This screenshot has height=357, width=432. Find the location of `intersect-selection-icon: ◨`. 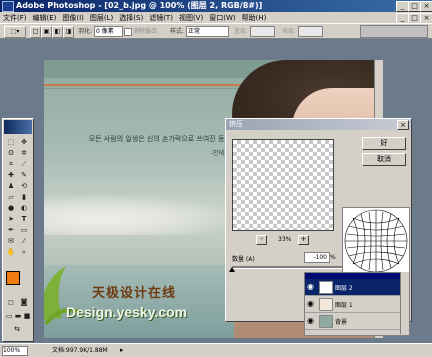

intersect-selection-icon: ◨ is located at coordinates (68, 32).